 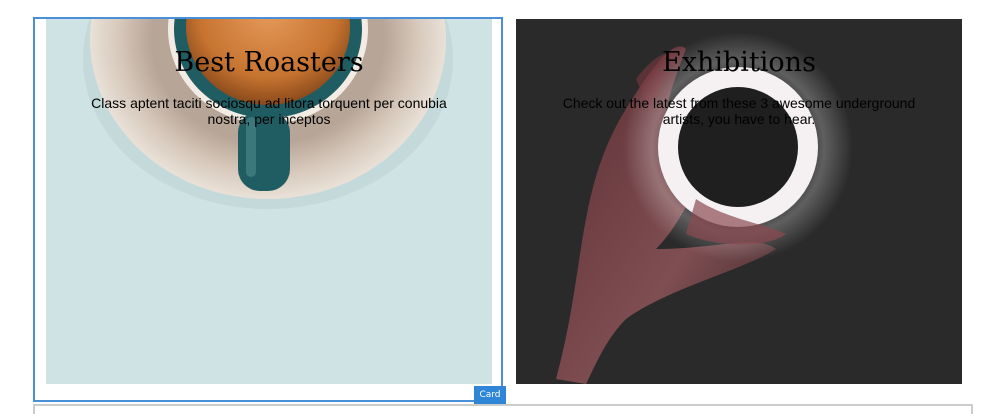 What do you see at coordinates (739, 62) in the screenshot?
I see `card-title: Exhibitions` at bounding box center [739, 62].